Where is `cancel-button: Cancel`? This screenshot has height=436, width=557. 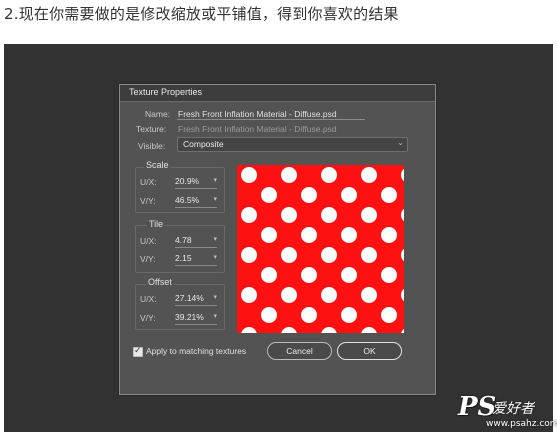
cancel-button: Cancel is located at coordinates (299, 351).